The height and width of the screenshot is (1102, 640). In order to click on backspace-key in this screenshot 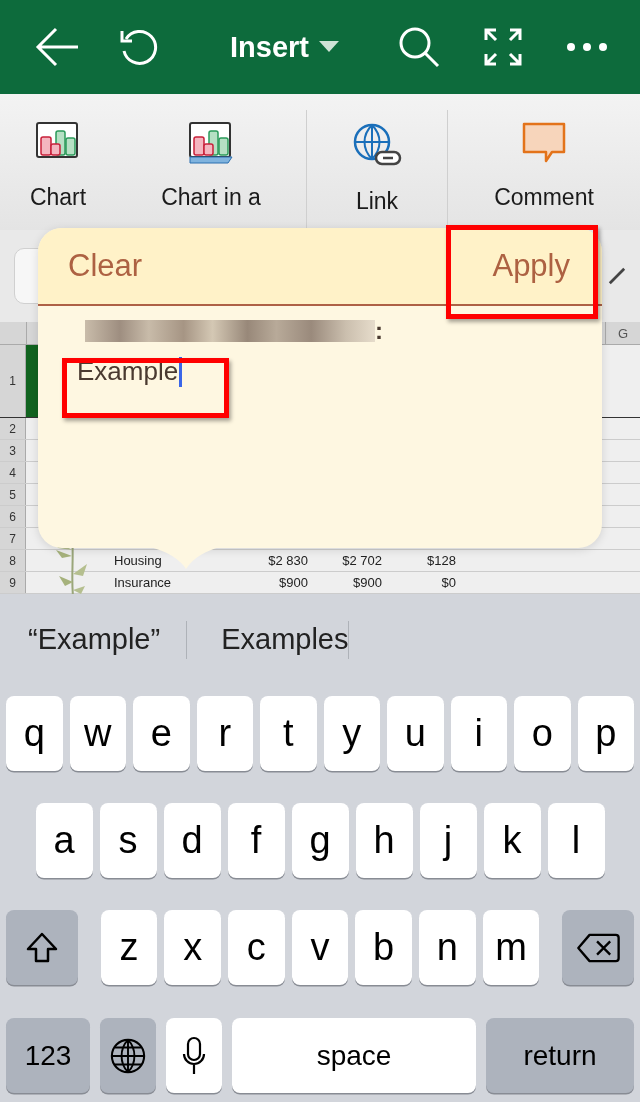, I will do `click(598, 947)`.